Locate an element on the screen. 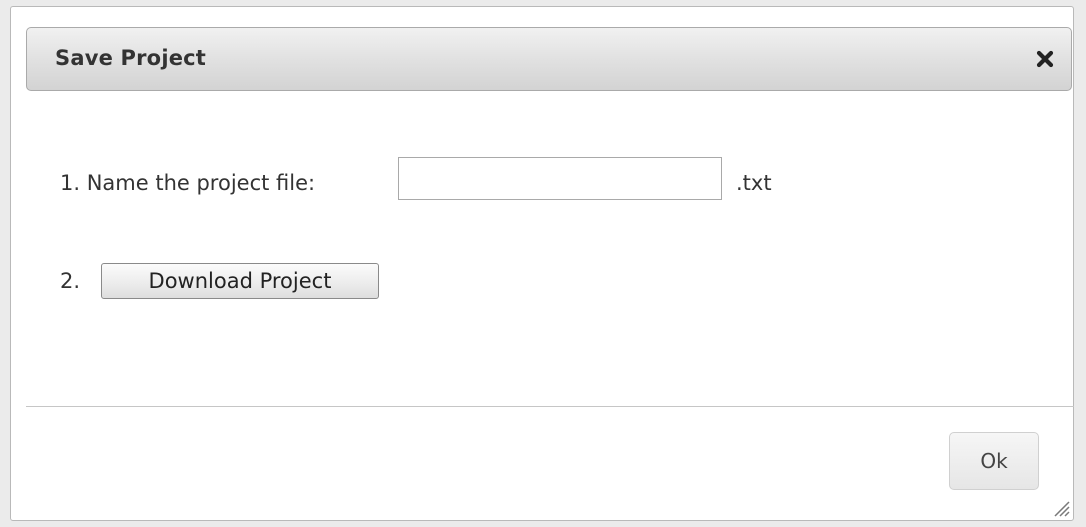 The height and width of the screenshot is (527, 1086). step2-label: 2. is located at coordinates (70, 281).